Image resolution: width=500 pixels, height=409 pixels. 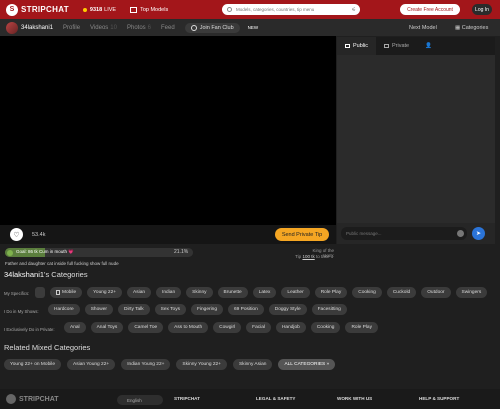 I want to click on goal-text: Goal: 86 tk Cum in mouth 💗, so click(x=45, y=251).